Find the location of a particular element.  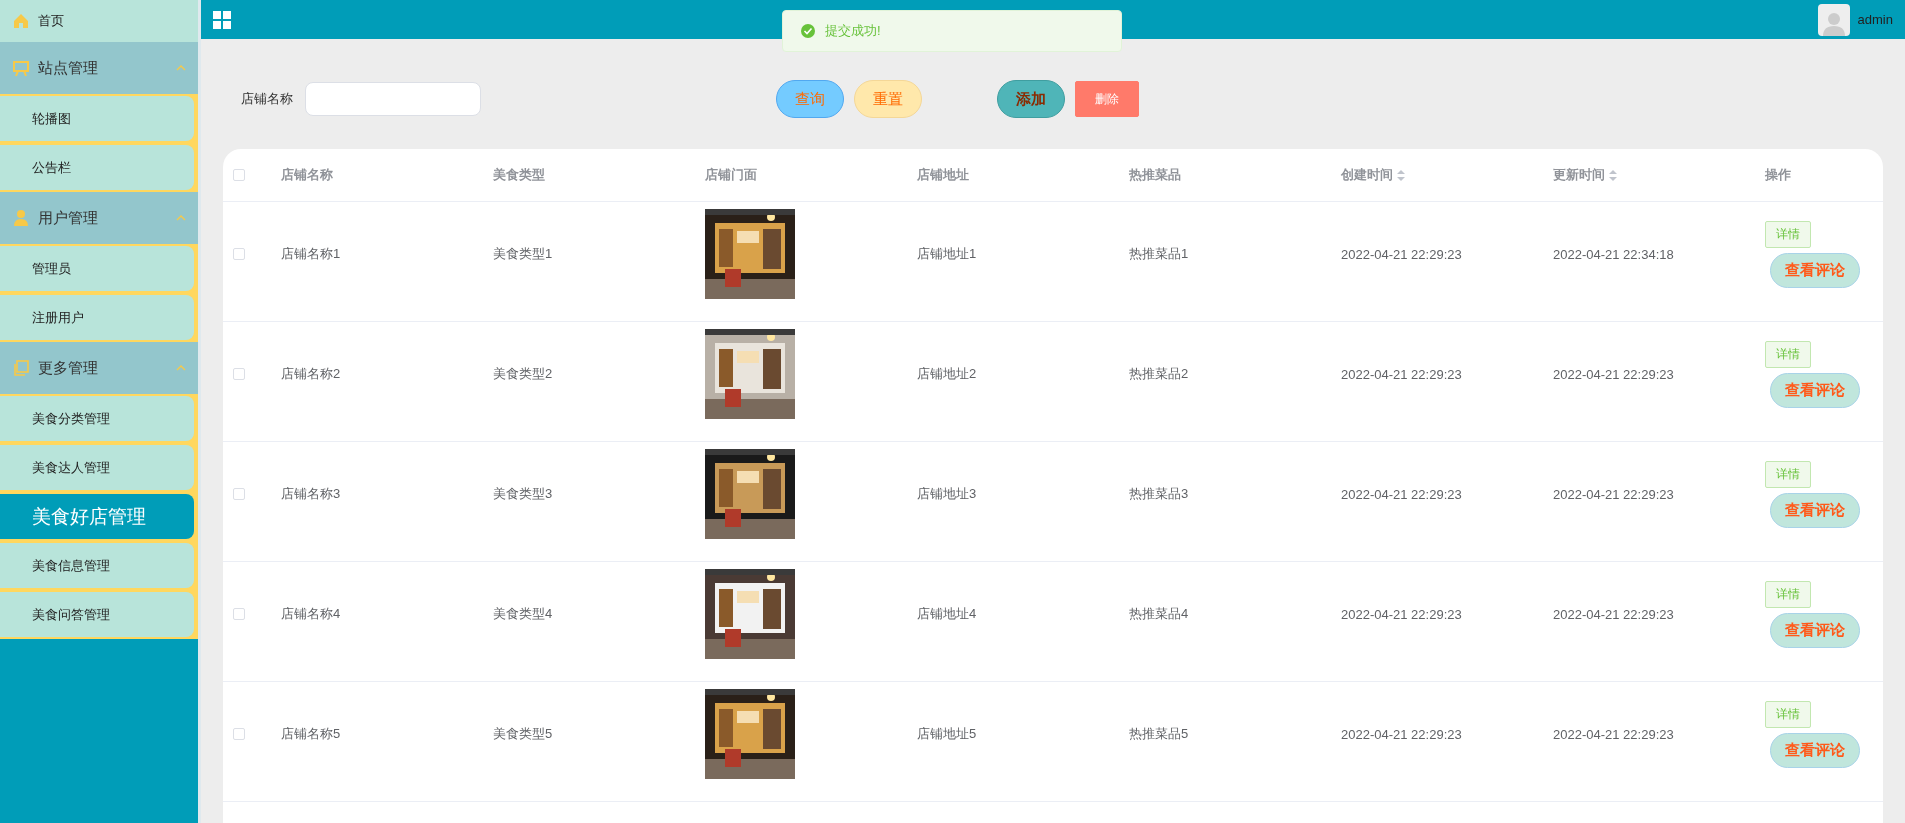

sidebar-item: 美食分类管理 is located at coordinates (97, 418).